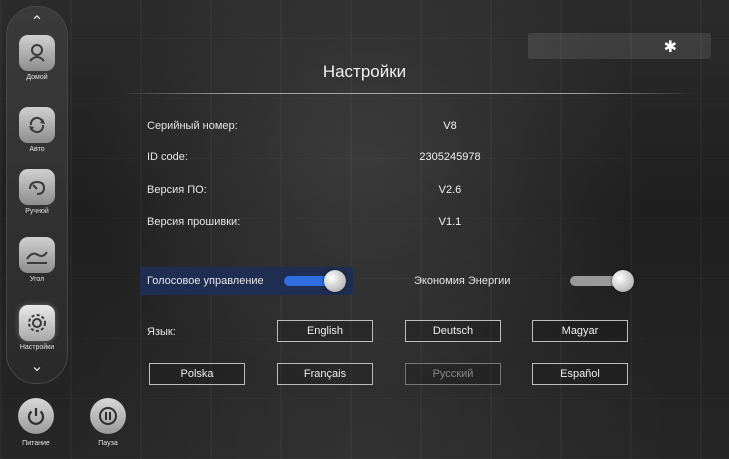  Describe the element at coordinates (37, 367) in the screenshot. I see `chevron-down-icon: ⌄` at that location.